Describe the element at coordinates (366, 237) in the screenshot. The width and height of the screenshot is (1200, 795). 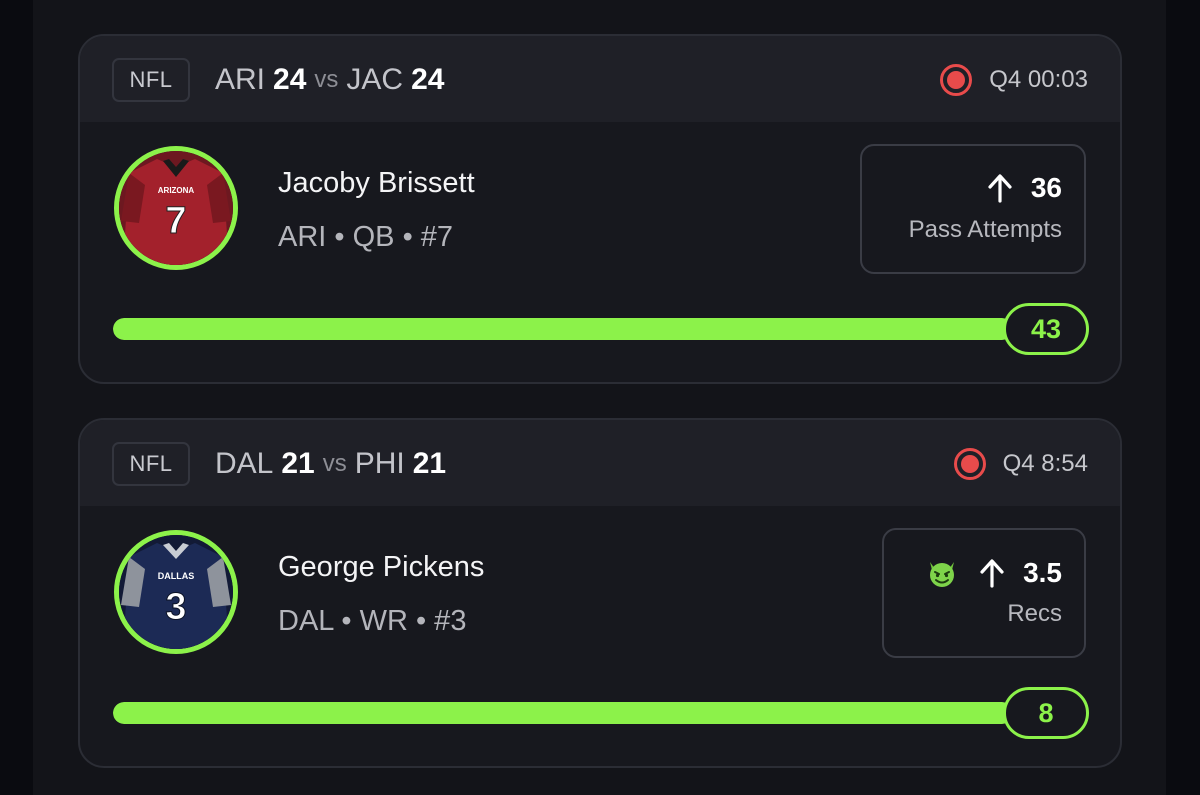
I see `player-meta: ARI • QB • #7` at that location.